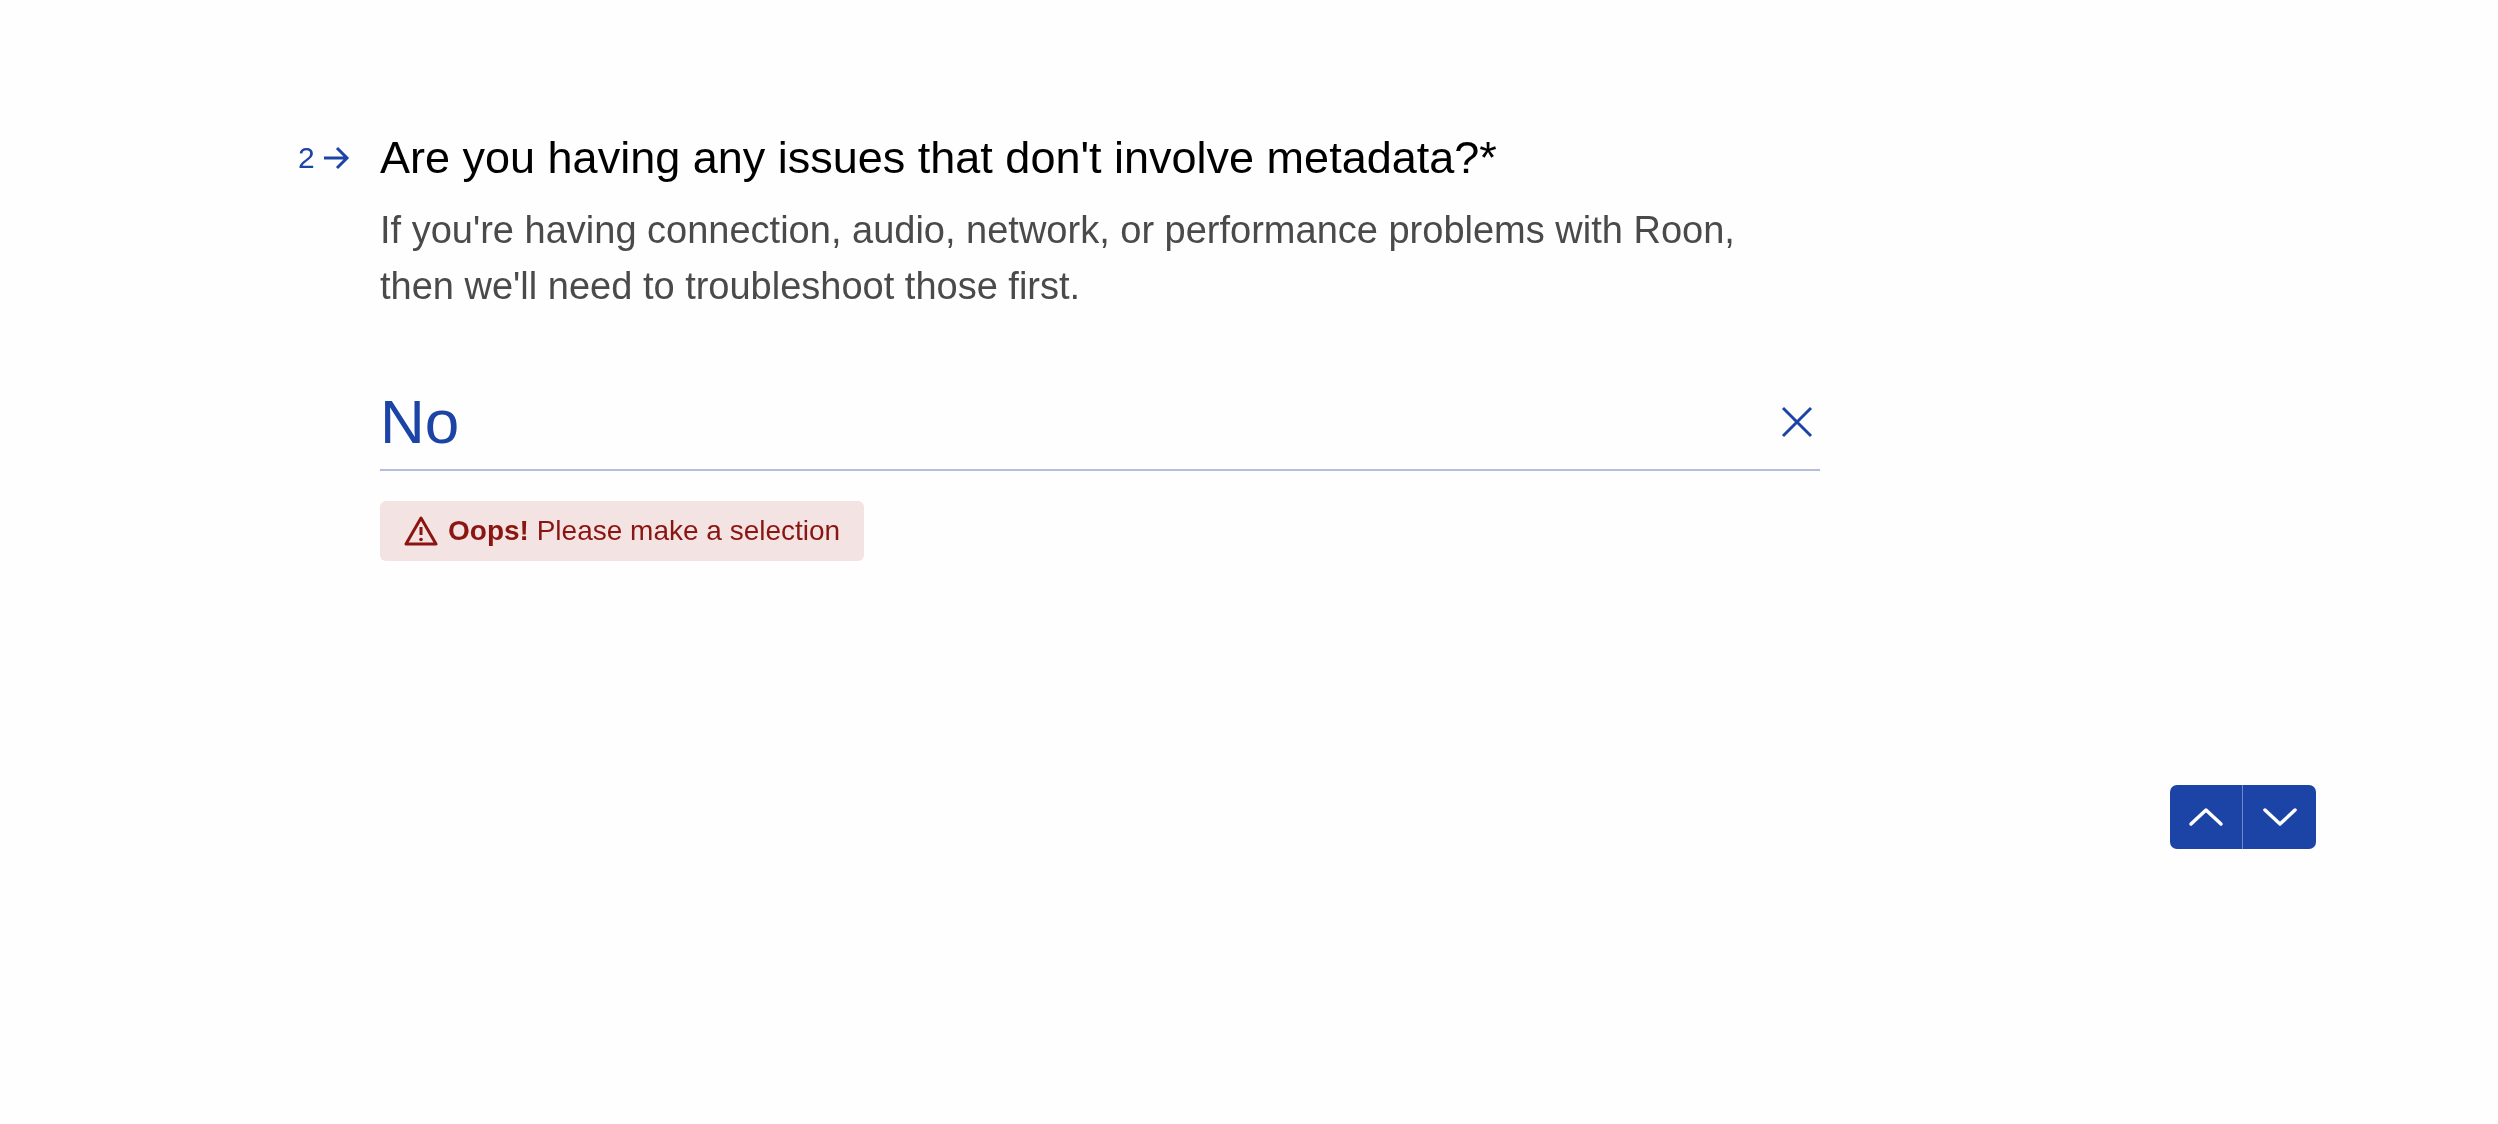  What do you see at coordinates (2279, 817) in the screenshot?
I see `next-button` at bounding box center [2279, 817].